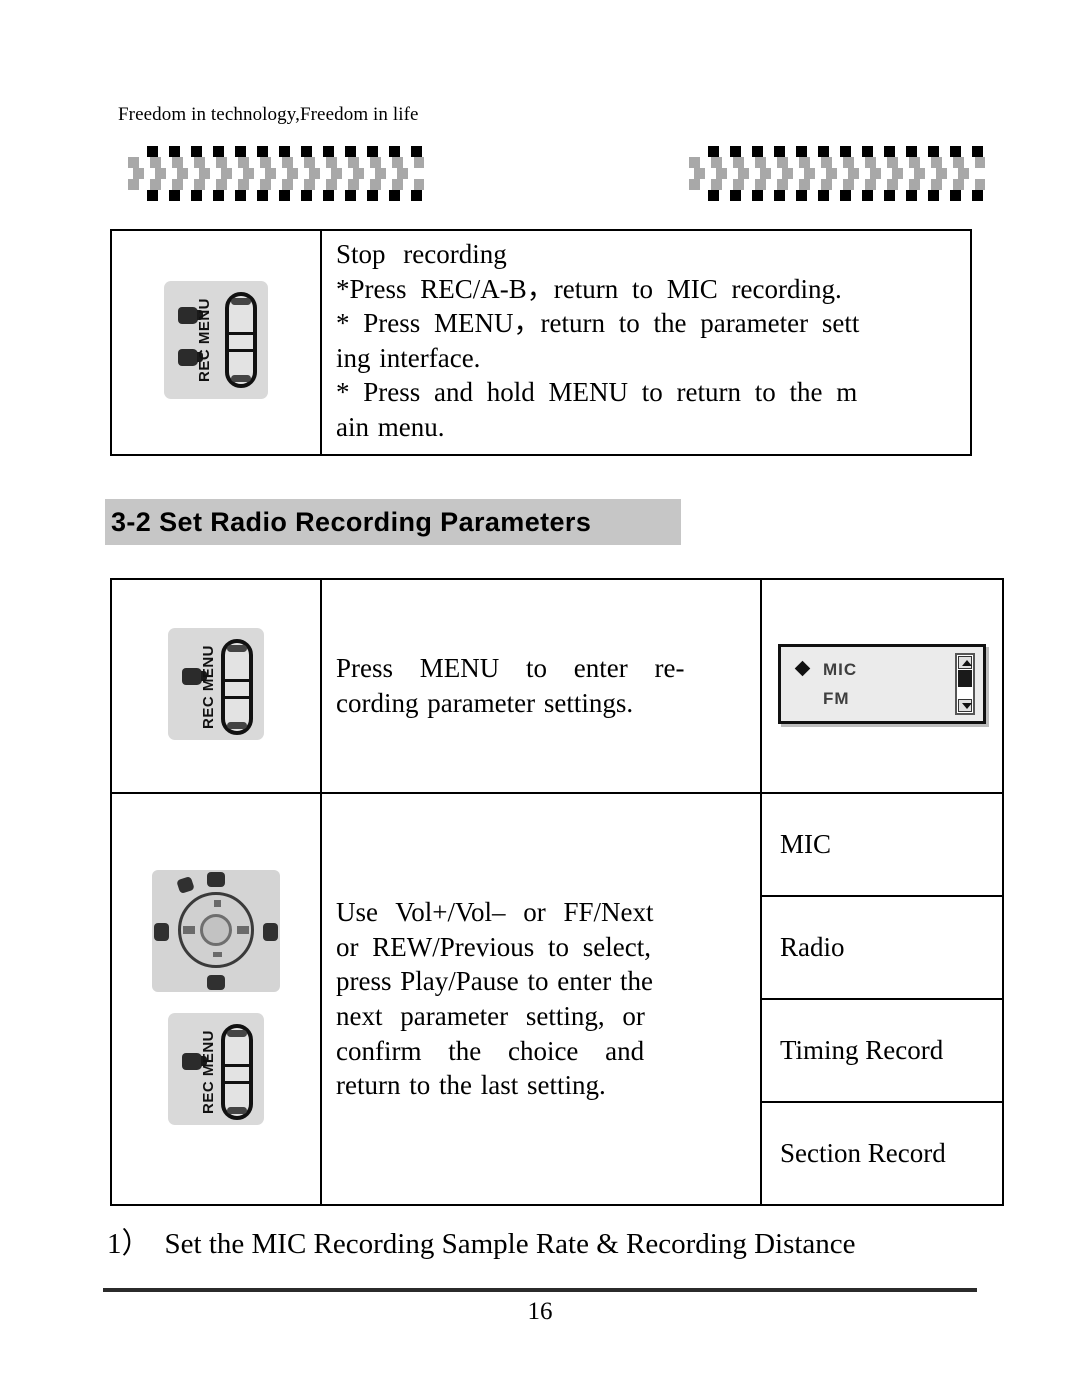 This screenshot has width=1080, height=1379. I want to click on navpad-right-button-icon, so click(270, 932).